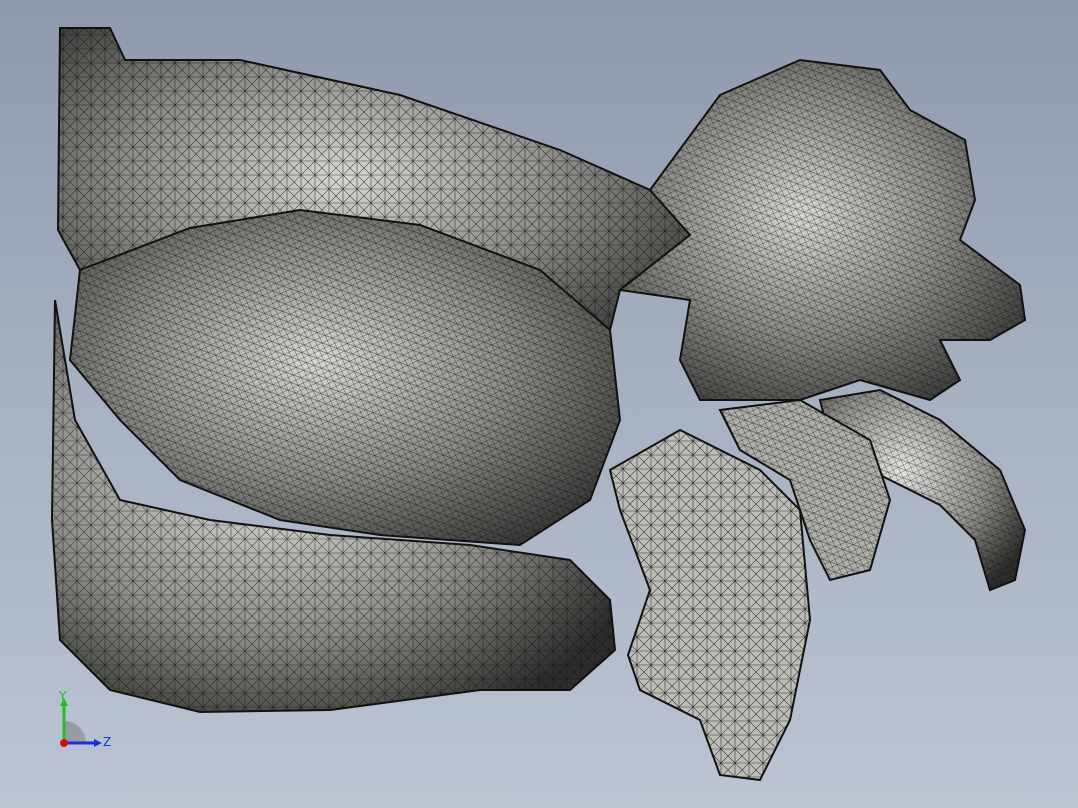 This screenshot has height=808, width=1078. I want to click on axis-triad: Y Z, so click(85, 723).